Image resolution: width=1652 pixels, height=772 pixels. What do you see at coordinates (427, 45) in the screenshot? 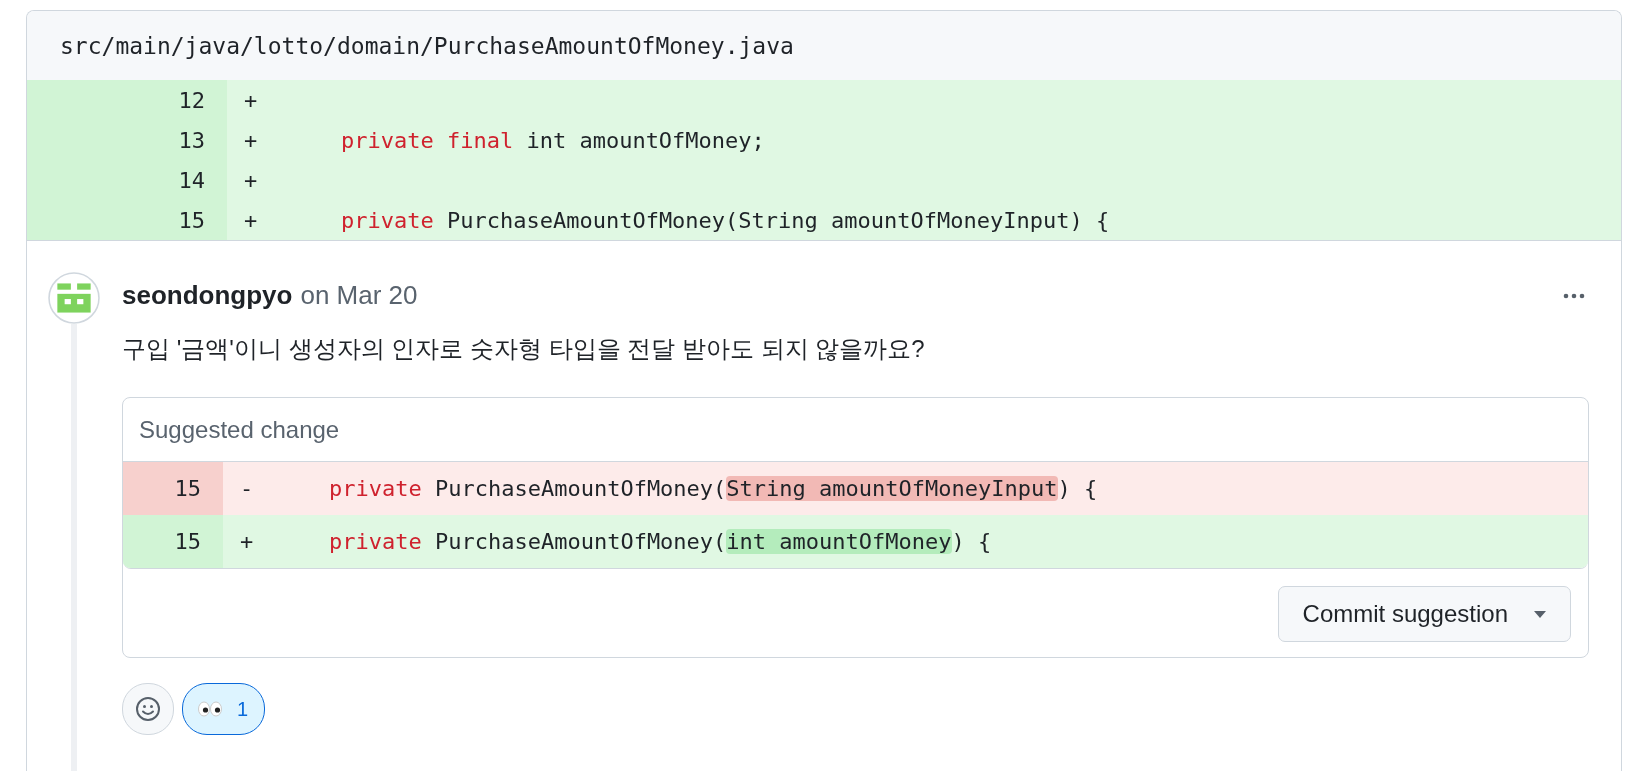
I see `file-path: src/main/java/lotto/domain/PurchaseAmountOfMoney.java` at bounding box center [427, 45].